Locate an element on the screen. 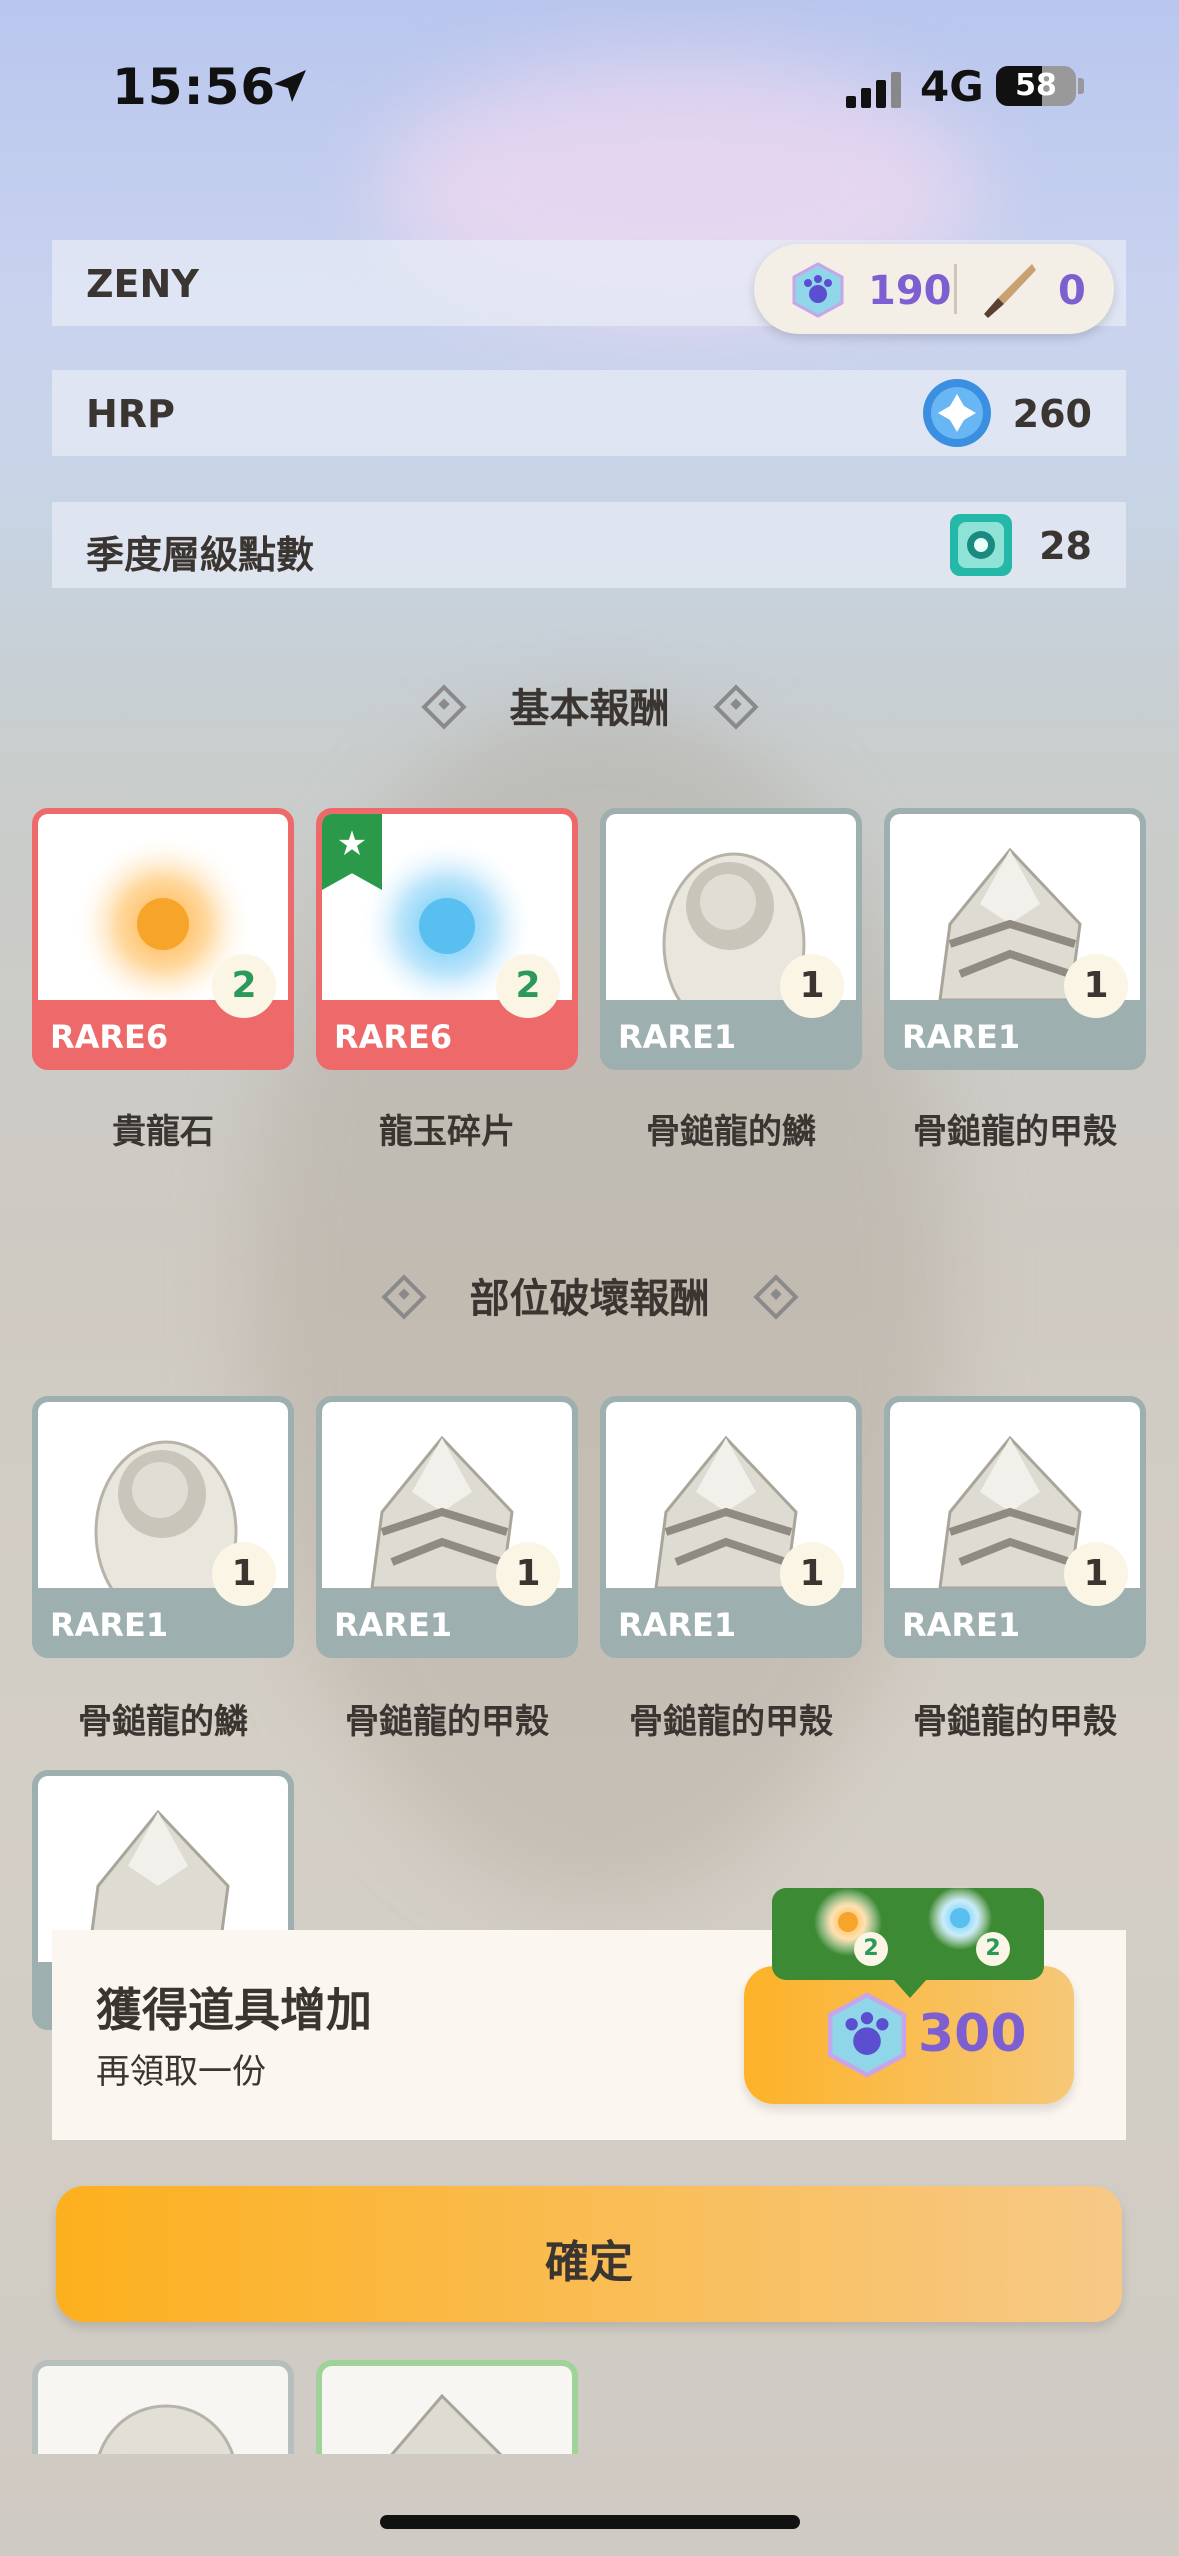 The width and height of the screenshot is (1179, 2556). part-reward-title: 部位破壞報酬 is located at coordinates (589, 1295).